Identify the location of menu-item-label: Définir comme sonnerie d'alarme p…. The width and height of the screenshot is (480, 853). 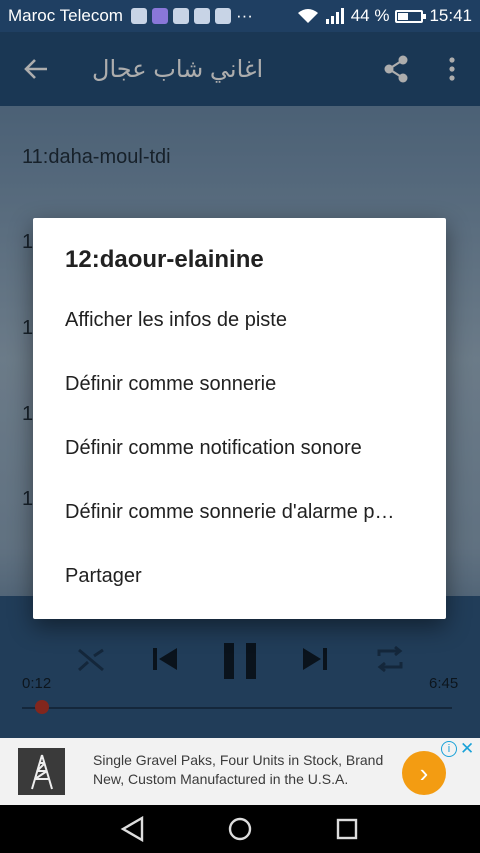
(230, 511).